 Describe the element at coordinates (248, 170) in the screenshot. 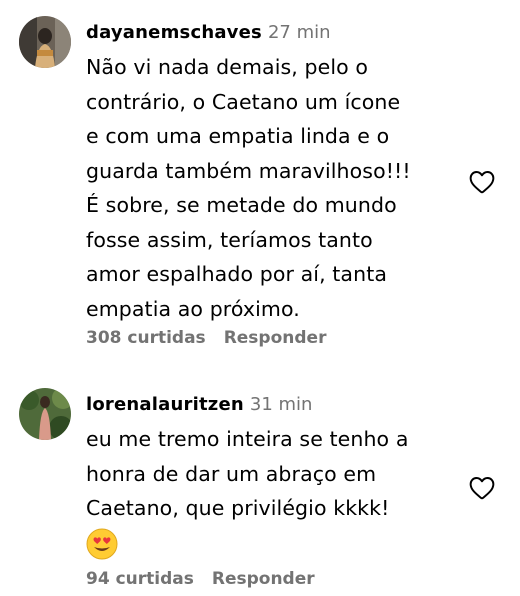

I see `comment-line: guarda também maravilhoso!!!` at that location.